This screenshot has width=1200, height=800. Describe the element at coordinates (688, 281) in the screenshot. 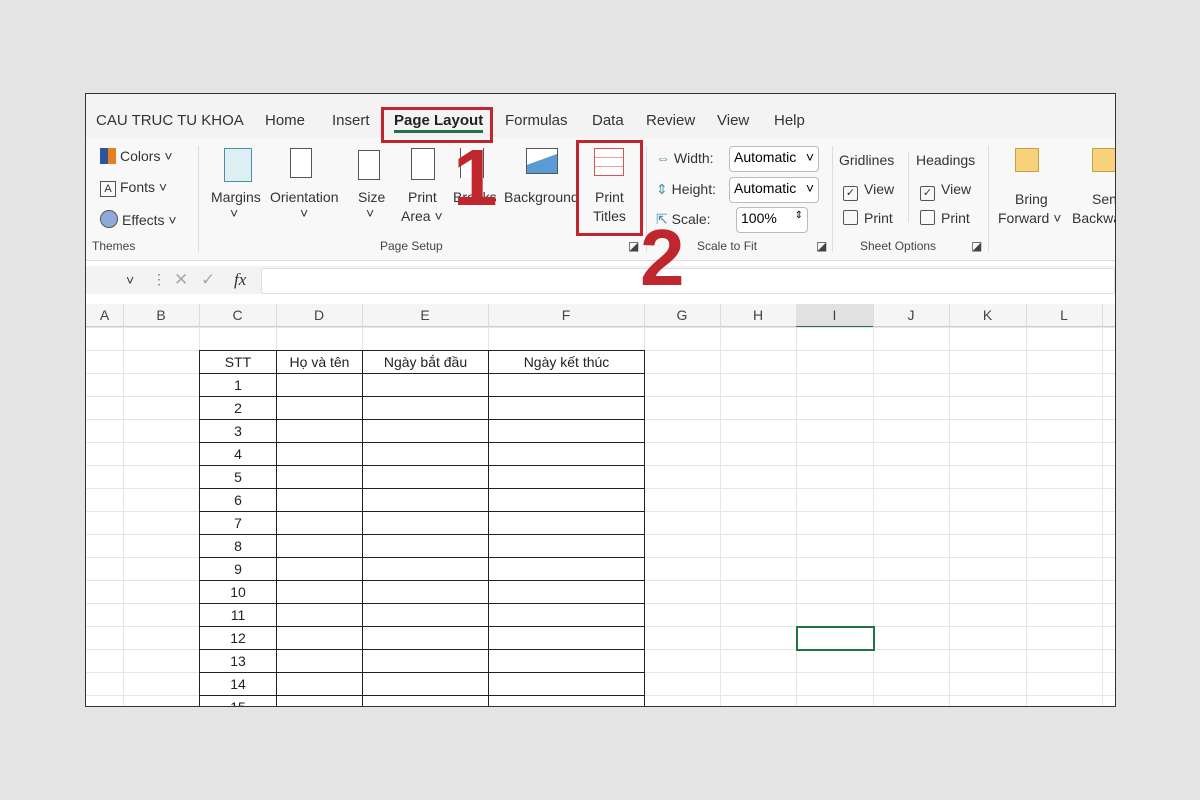

I see `formula-input` at that location.